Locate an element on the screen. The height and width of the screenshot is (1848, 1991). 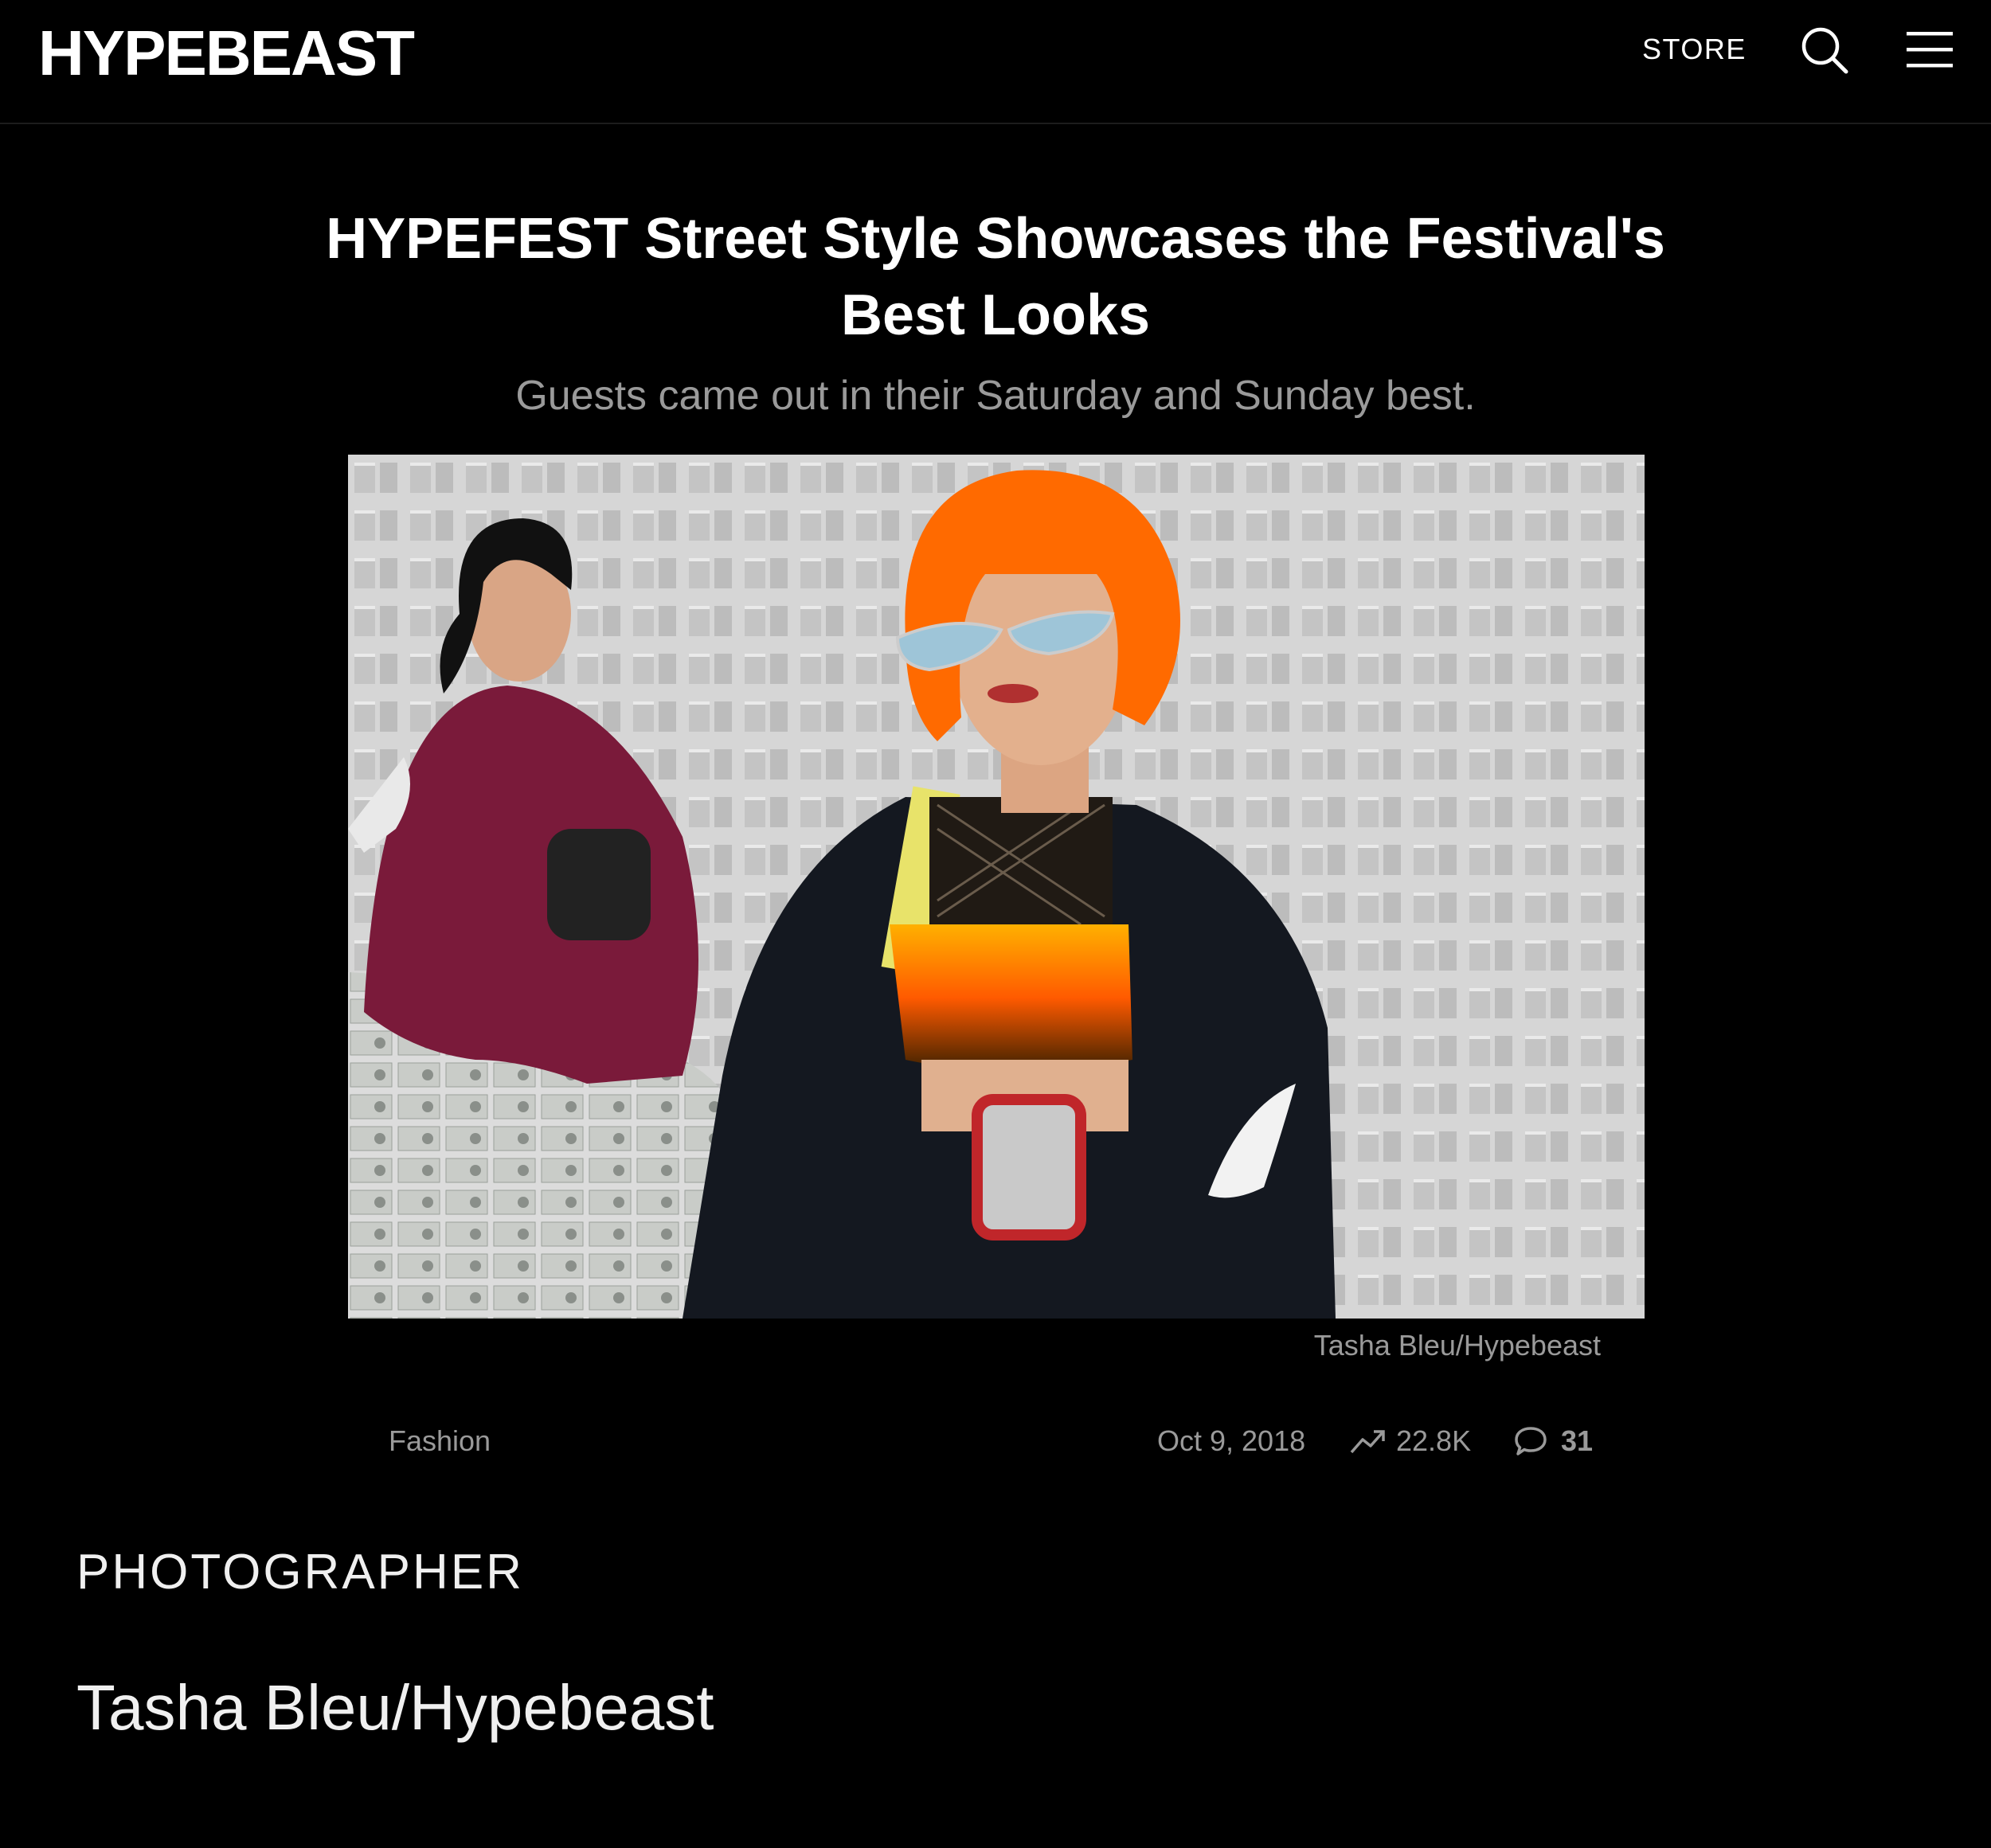
search-icon is located at coordinates (1824, 50).